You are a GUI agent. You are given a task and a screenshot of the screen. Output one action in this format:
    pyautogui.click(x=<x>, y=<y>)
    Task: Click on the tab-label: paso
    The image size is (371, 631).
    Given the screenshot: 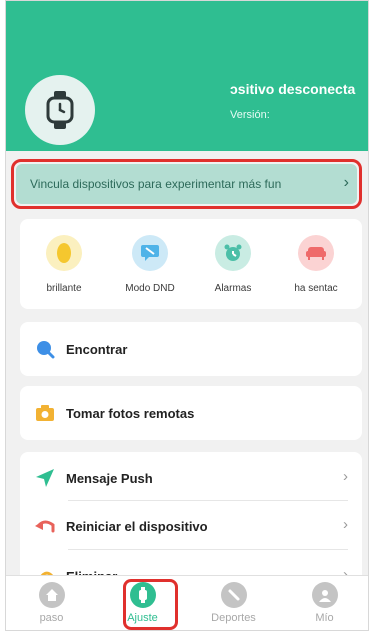 What is the action you would take?
    pyautogui.click(x=51, y=618)
    